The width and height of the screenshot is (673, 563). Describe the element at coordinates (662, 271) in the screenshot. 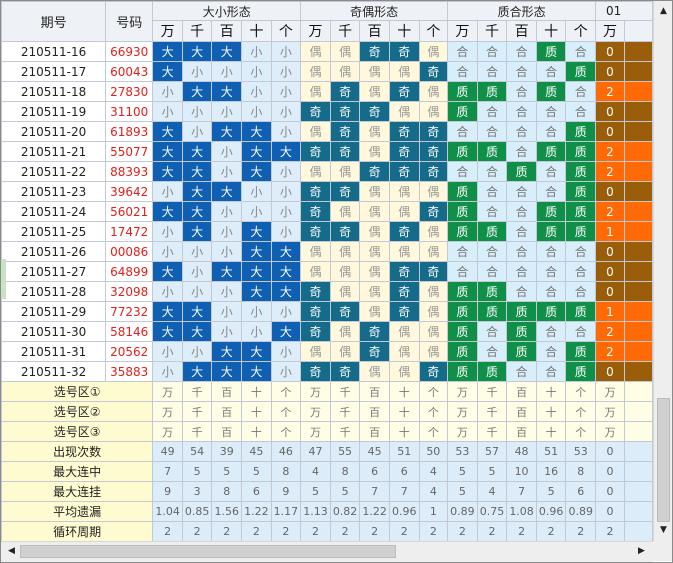

I see `vertical-scrollbar: ▲ ▼` at that location.